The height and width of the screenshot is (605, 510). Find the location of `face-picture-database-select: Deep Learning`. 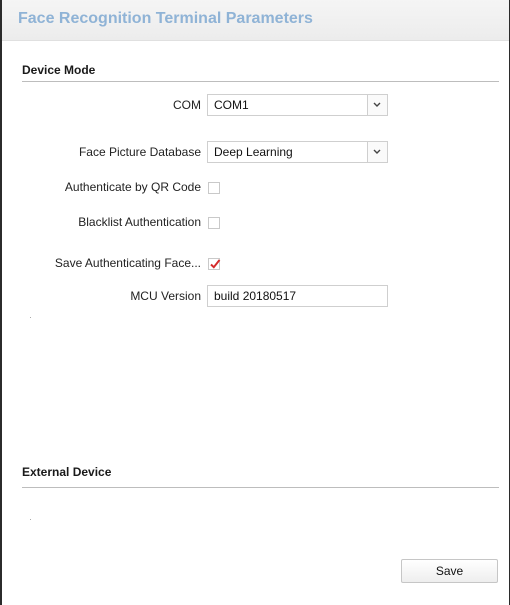

face-picture-database-select: Deep Learning is located at coordinates (297, 152).